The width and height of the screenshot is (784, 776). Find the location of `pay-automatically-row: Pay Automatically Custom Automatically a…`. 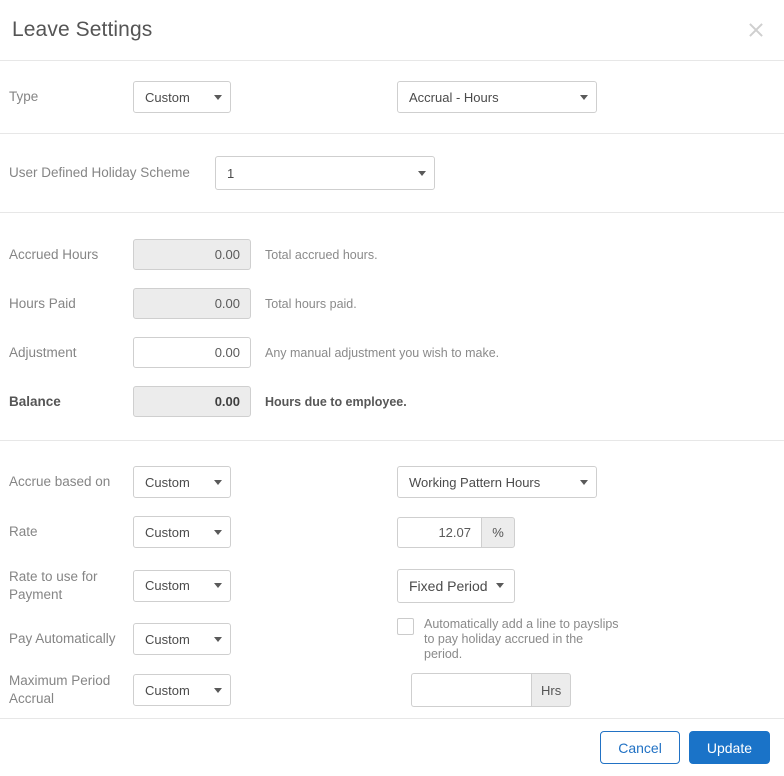

pay-automatically-row: Pay Automatically Custom Automatically a… is located at coordinates (392, 639).